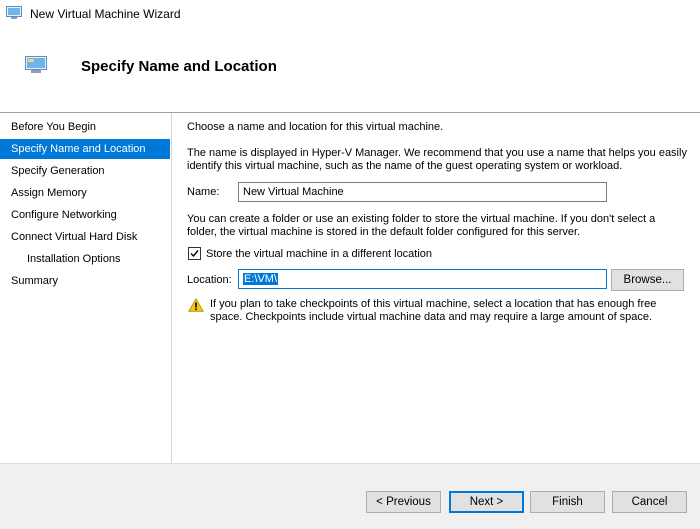 The width and height of the screenshot is (700, 529). What do you see at coordinates (85, 149) in the screenshot?
I see `step-specify-name-and-location: Specify Name and Location` at bounding box center [85, 149].